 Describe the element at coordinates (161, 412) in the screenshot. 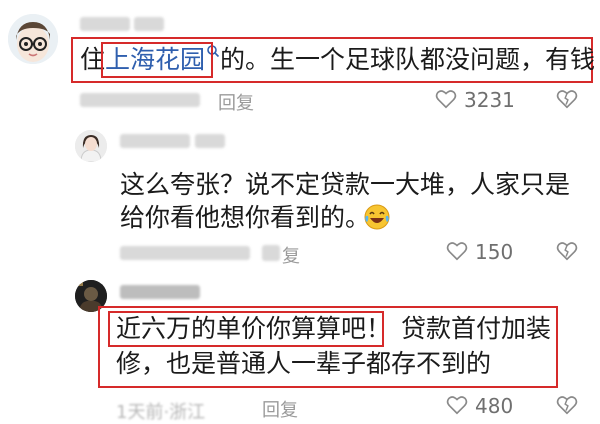

I see `timestamp: 1天前·浙江` at that location.